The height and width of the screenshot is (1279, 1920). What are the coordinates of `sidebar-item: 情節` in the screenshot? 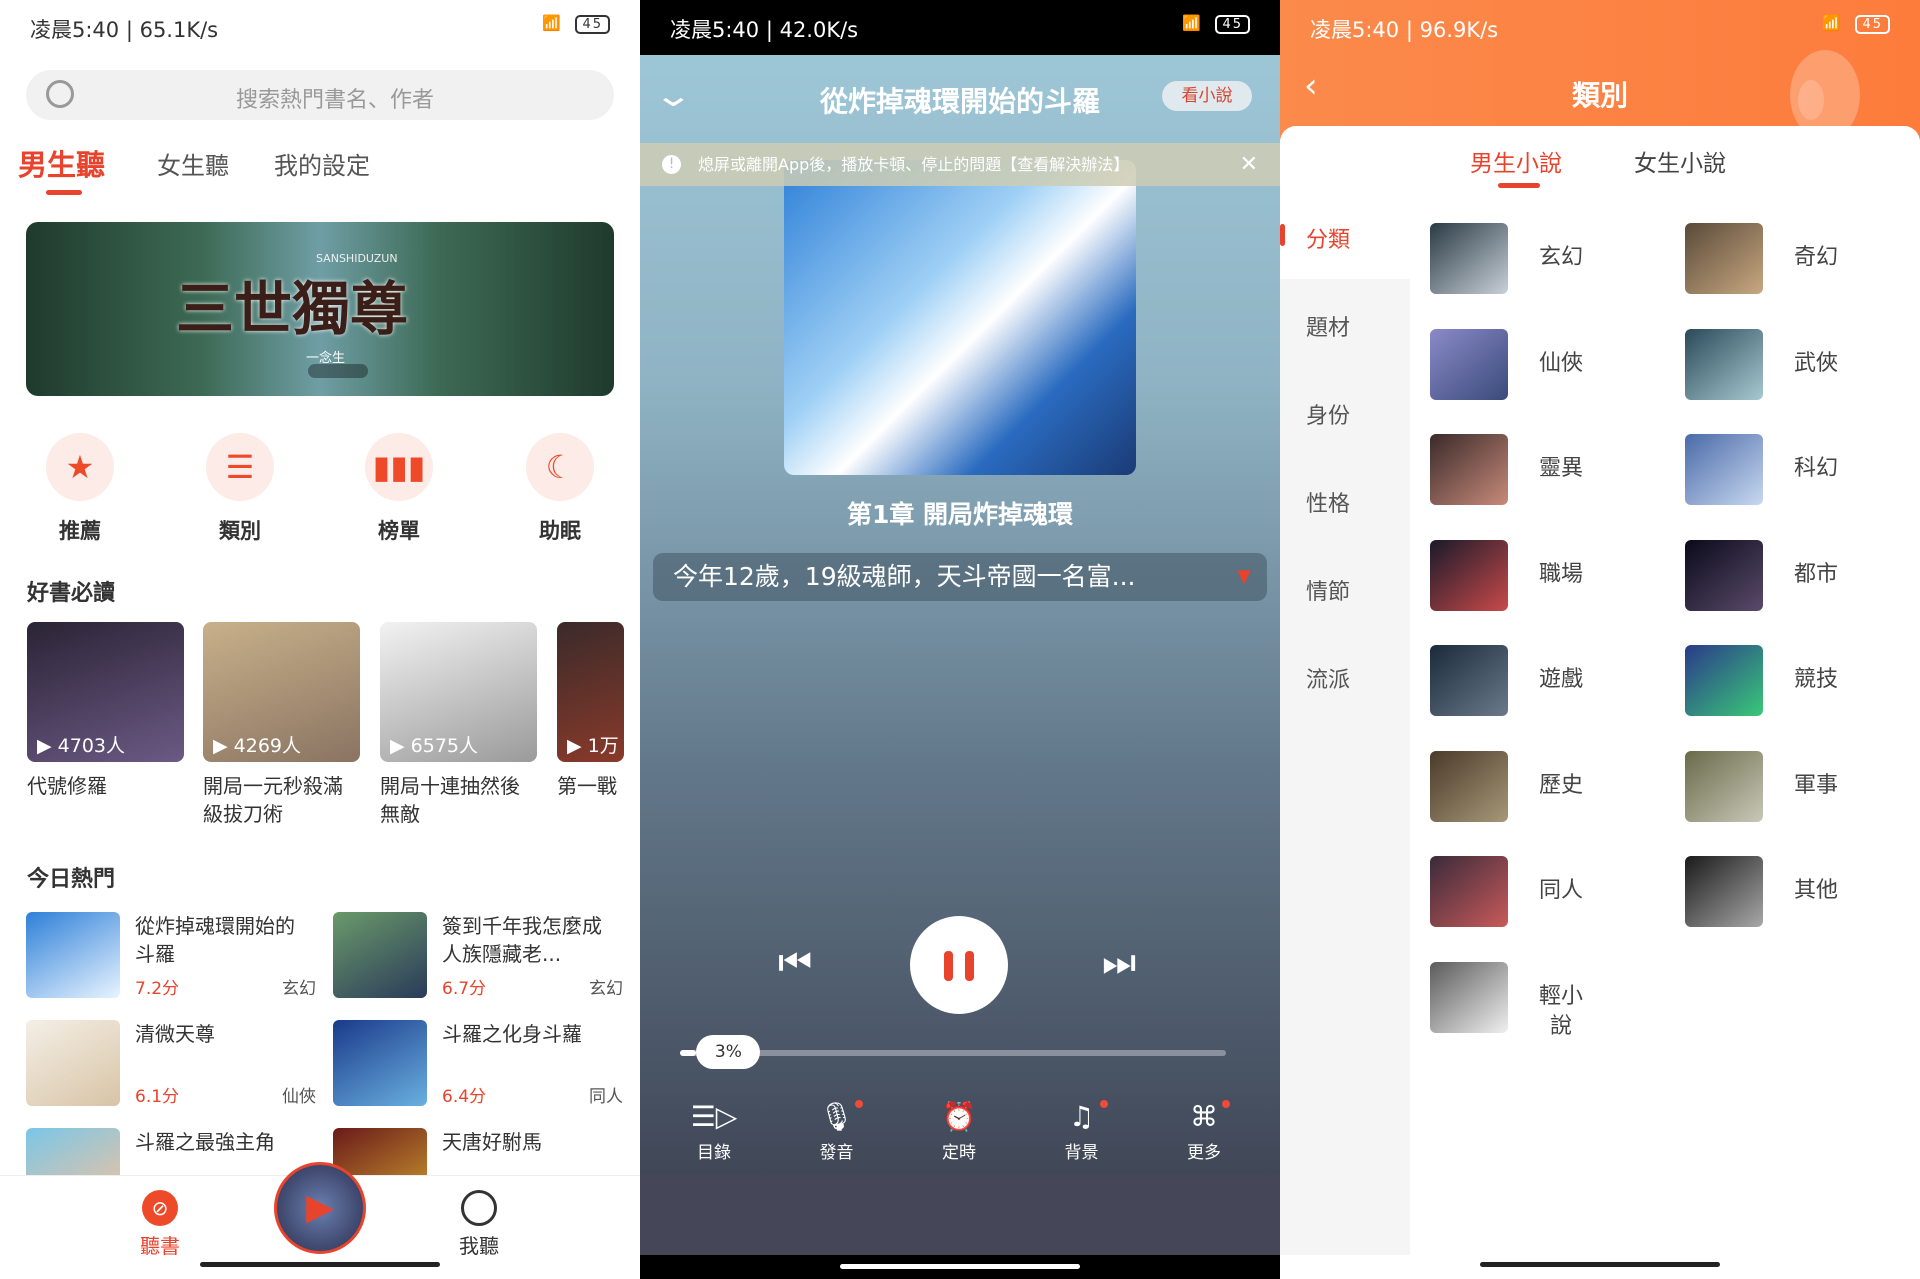 It's located at (1328, 590).